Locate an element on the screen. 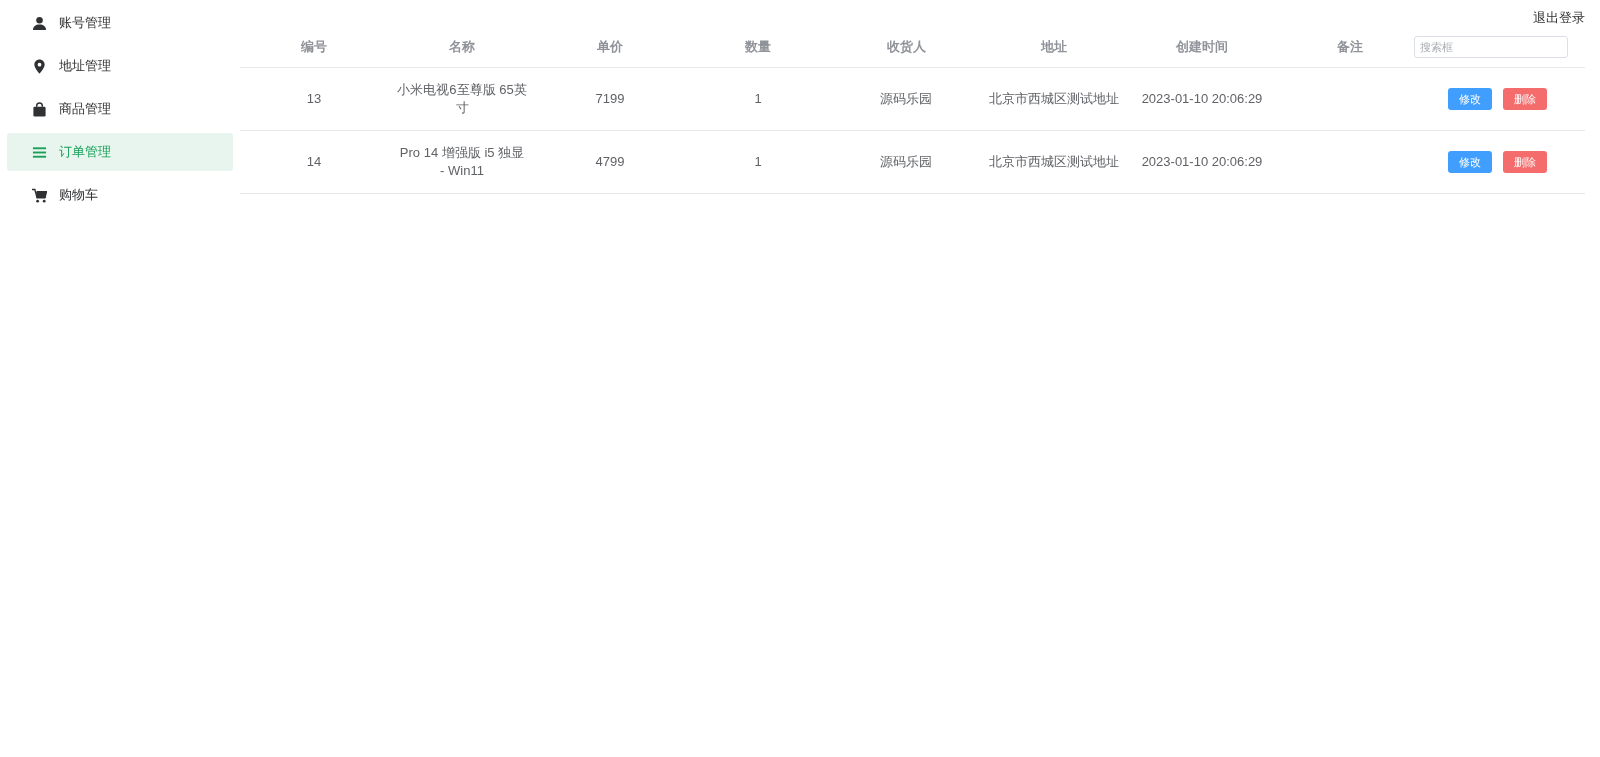 The width and height of the screenshot is (1600, 757). bag-icon is located at coordinates (39, 109).